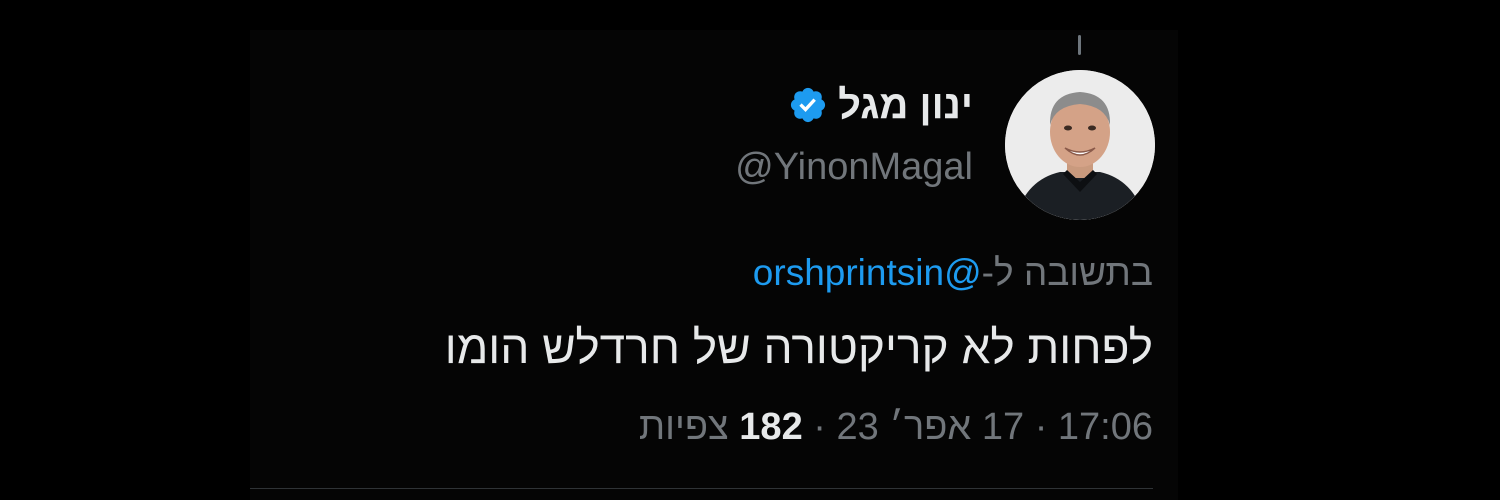  I want to click on profile-photo, so click(1080, 145).